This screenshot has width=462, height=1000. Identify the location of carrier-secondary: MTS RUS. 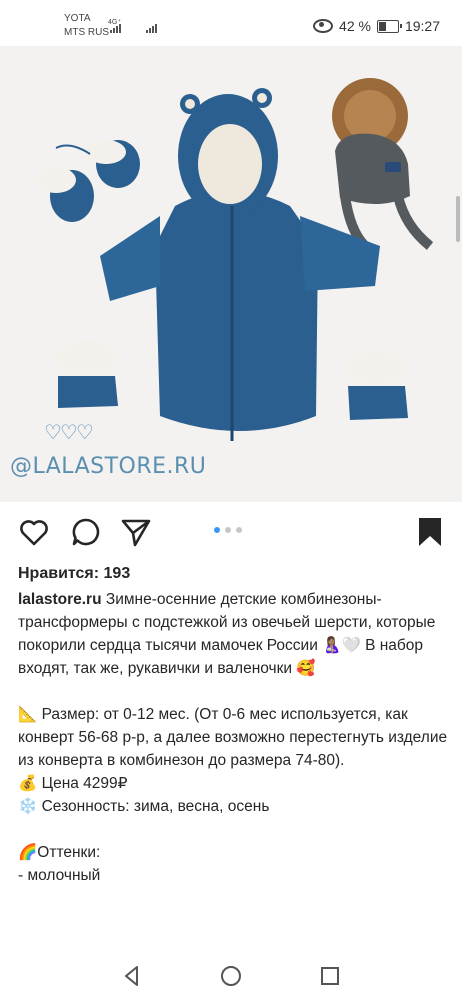
(86, 32).